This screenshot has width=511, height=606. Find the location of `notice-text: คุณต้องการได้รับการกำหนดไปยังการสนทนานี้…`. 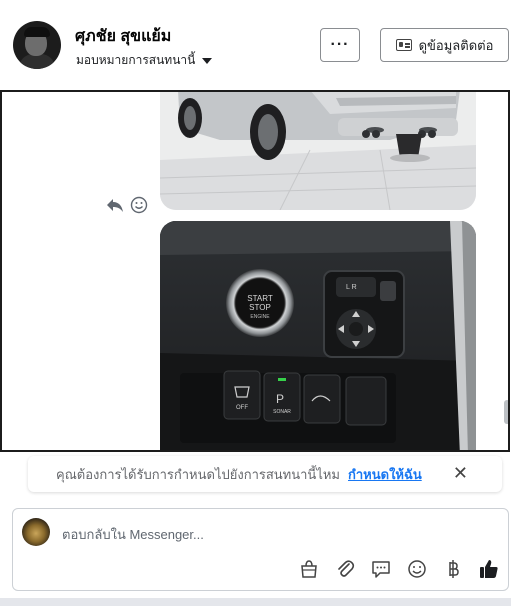

notice-text: คุณต้องการได้รับการกำหนดไปยังการสนทนานี้… is located at coordinates (198, 474).